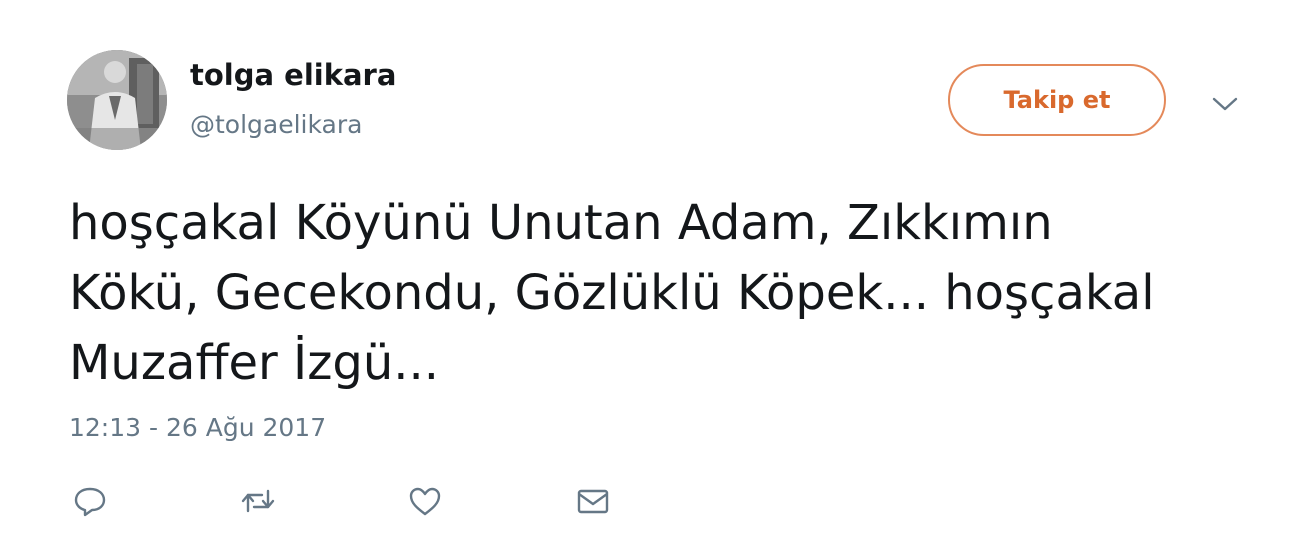  I want to click on avatar, so click(117, 100).